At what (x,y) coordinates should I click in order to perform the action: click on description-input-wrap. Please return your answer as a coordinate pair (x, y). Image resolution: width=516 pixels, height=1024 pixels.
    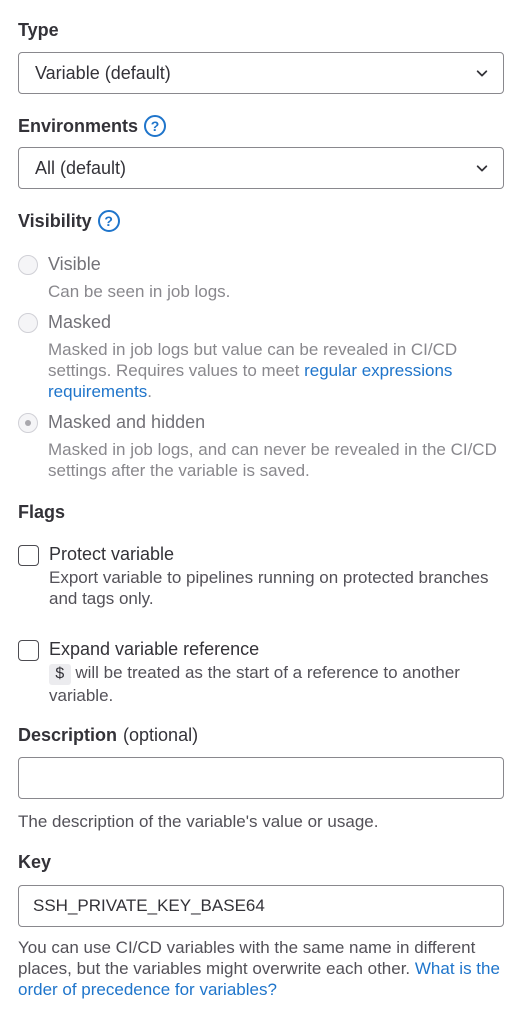
    Looking at the image, I should click on (261, 778).